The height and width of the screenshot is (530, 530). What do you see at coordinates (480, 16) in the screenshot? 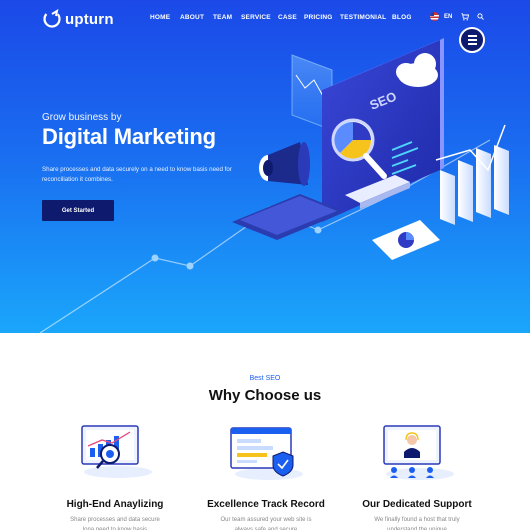
I see `search-icon` at bounding box center [480, 16].